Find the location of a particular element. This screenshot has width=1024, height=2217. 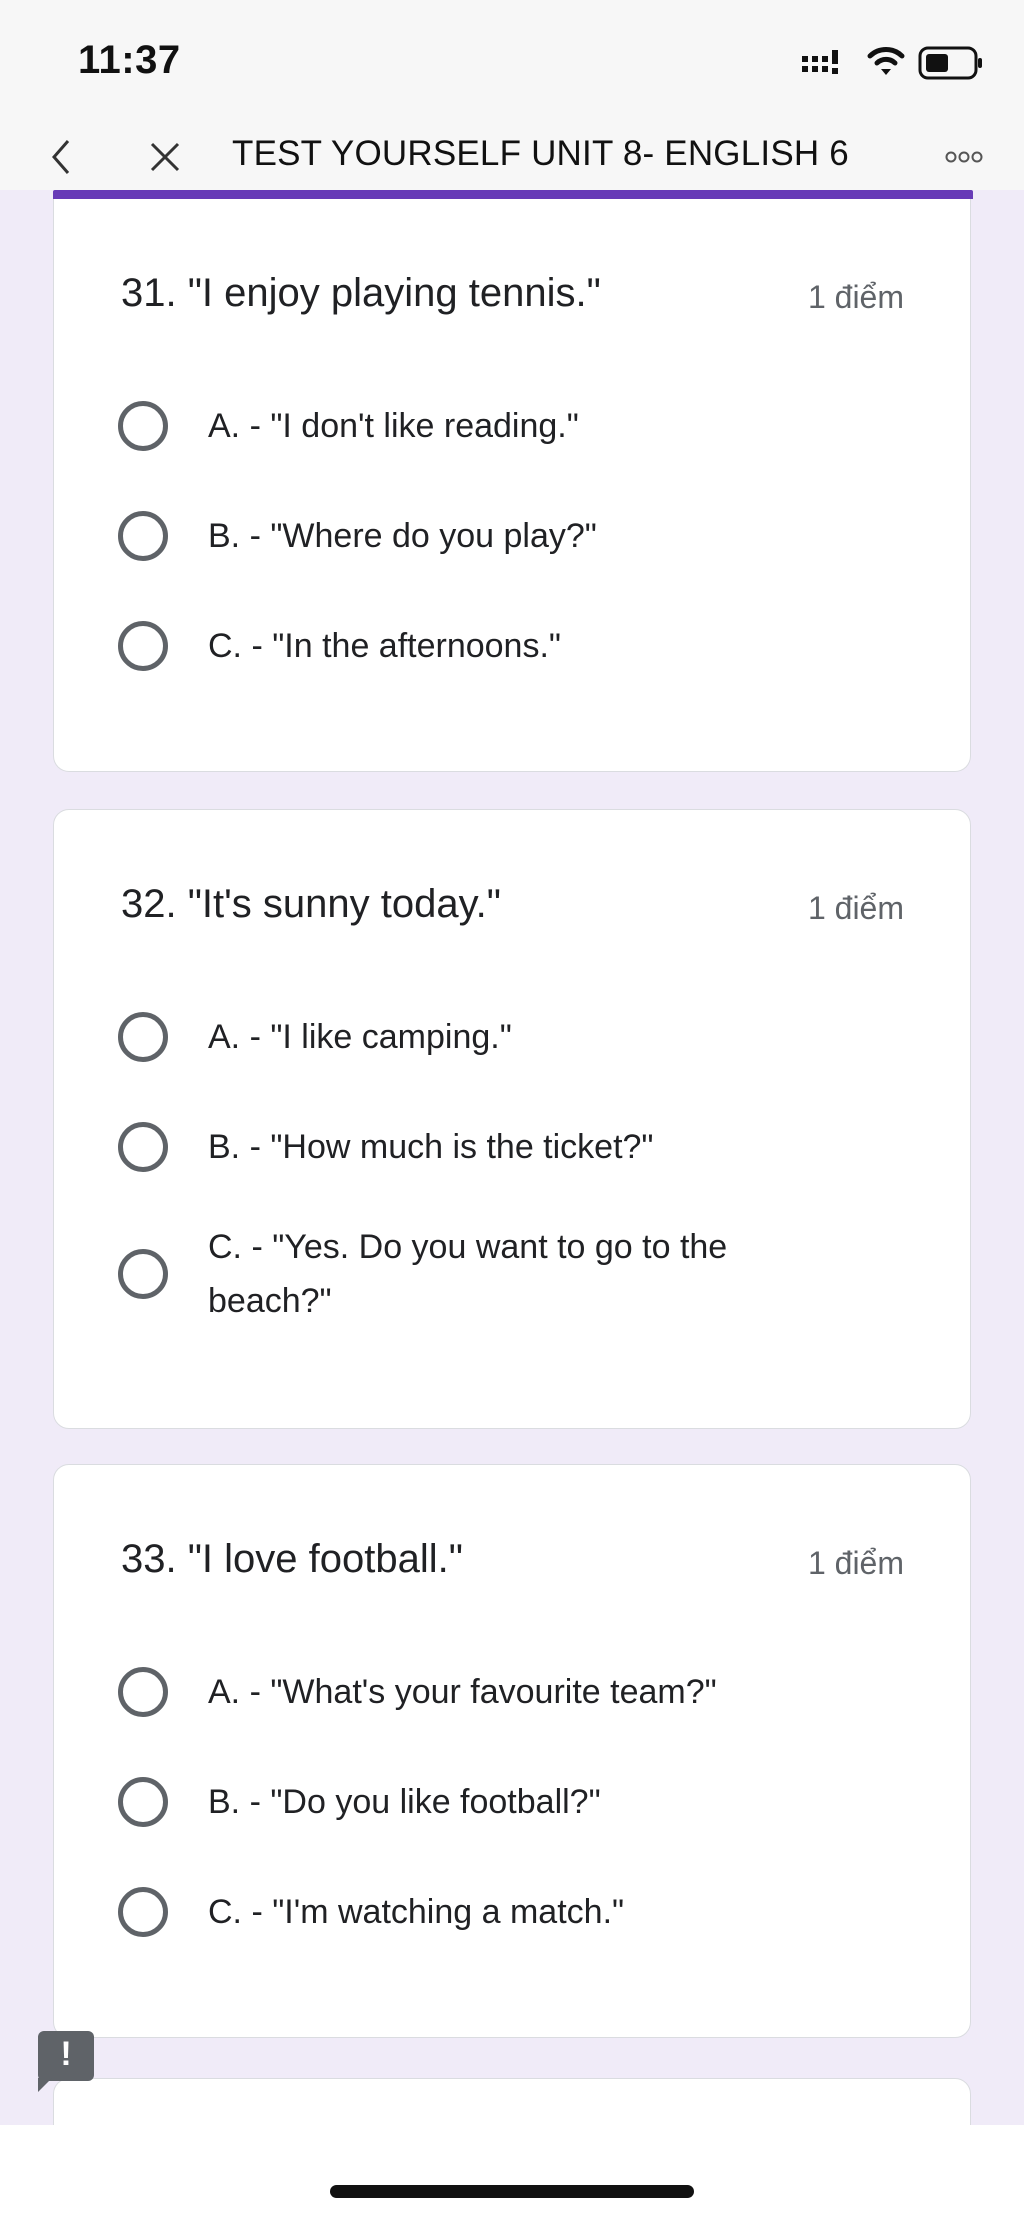

question-title: 31. "I enjoy playing tennis." is located at coordinates (361, 293).